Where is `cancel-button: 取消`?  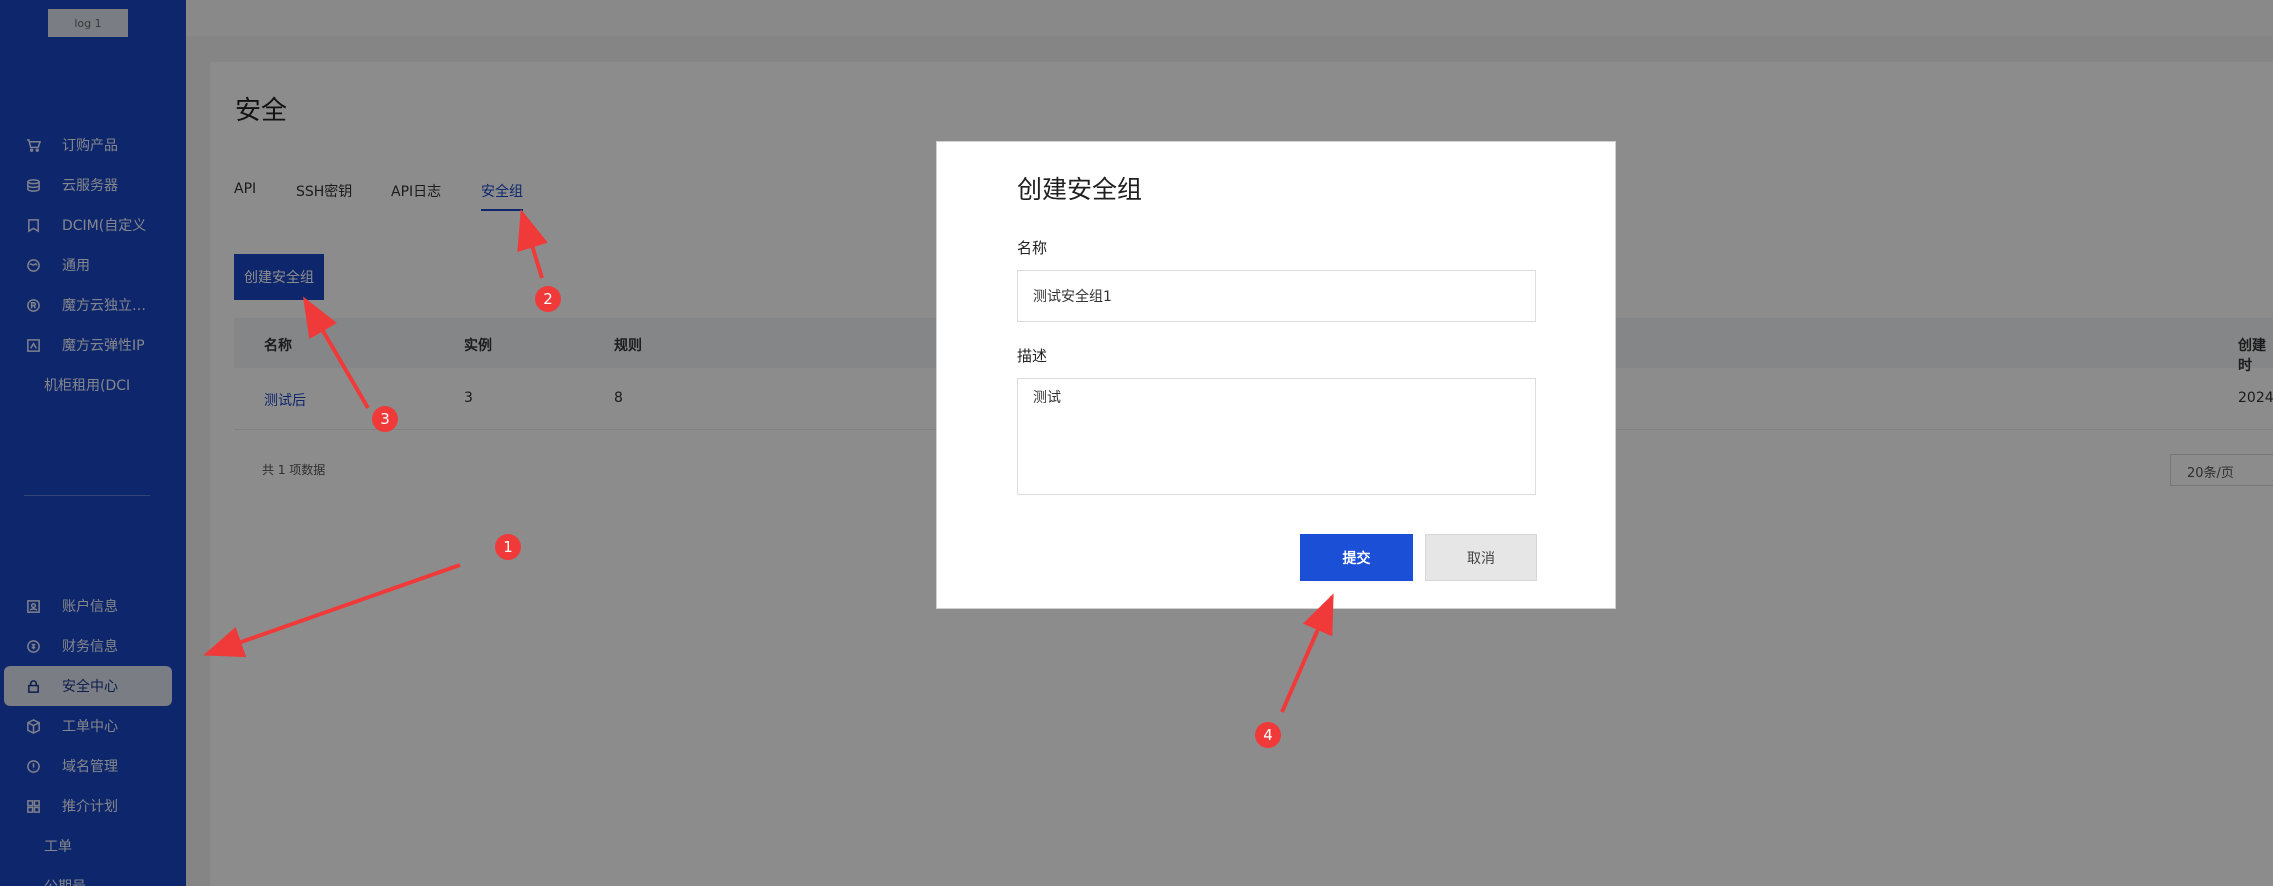 cancel-button: 取消 is located at coordinates (1481, 557).